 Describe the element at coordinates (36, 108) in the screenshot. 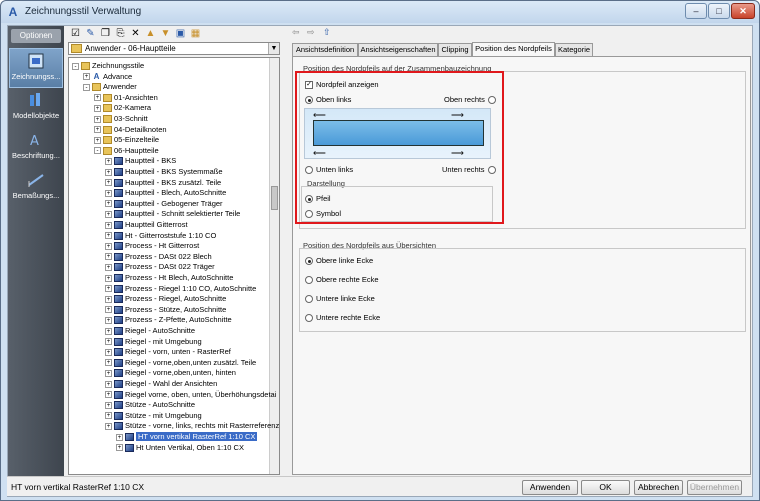

I see `sidebar-item-model-objects: Modellobjekte` at that location.